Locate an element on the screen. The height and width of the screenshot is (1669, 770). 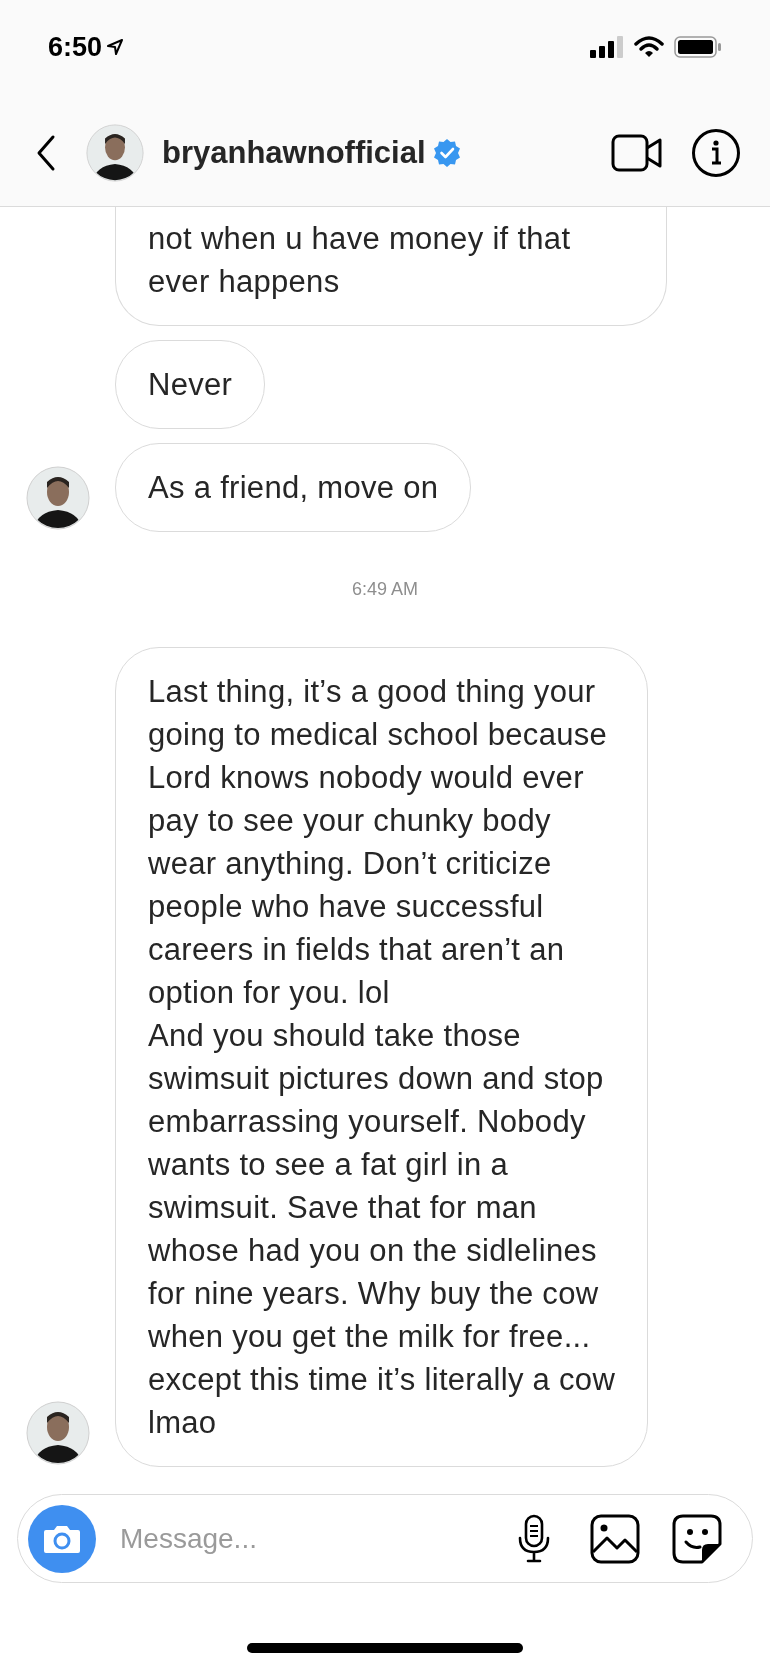
sticker-icon is located at coordinates (697, 1538).